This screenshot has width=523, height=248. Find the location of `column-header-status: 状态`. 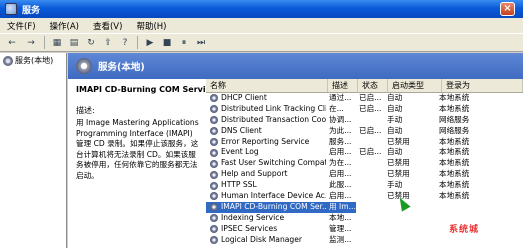

column-header-status: 状态 is located at coordinates (373, 85).